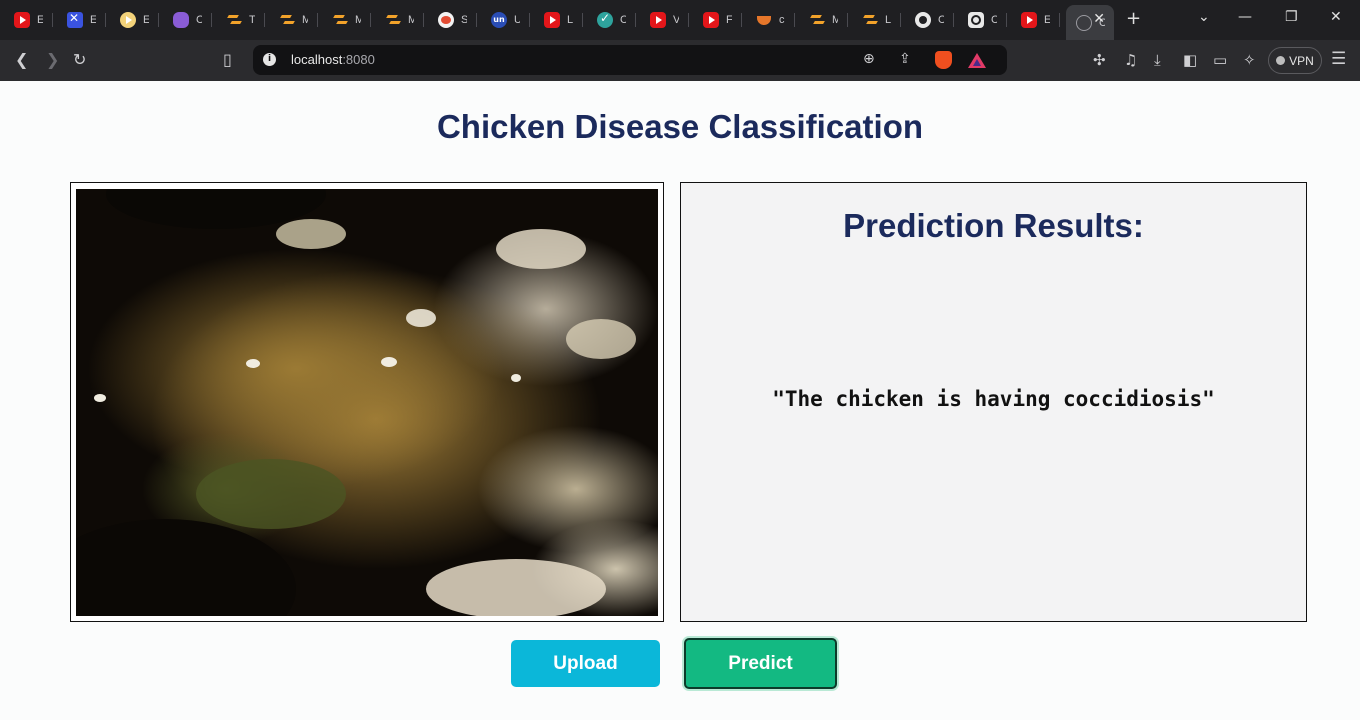  I want to click on url-port: :8080, so click(358, 59).